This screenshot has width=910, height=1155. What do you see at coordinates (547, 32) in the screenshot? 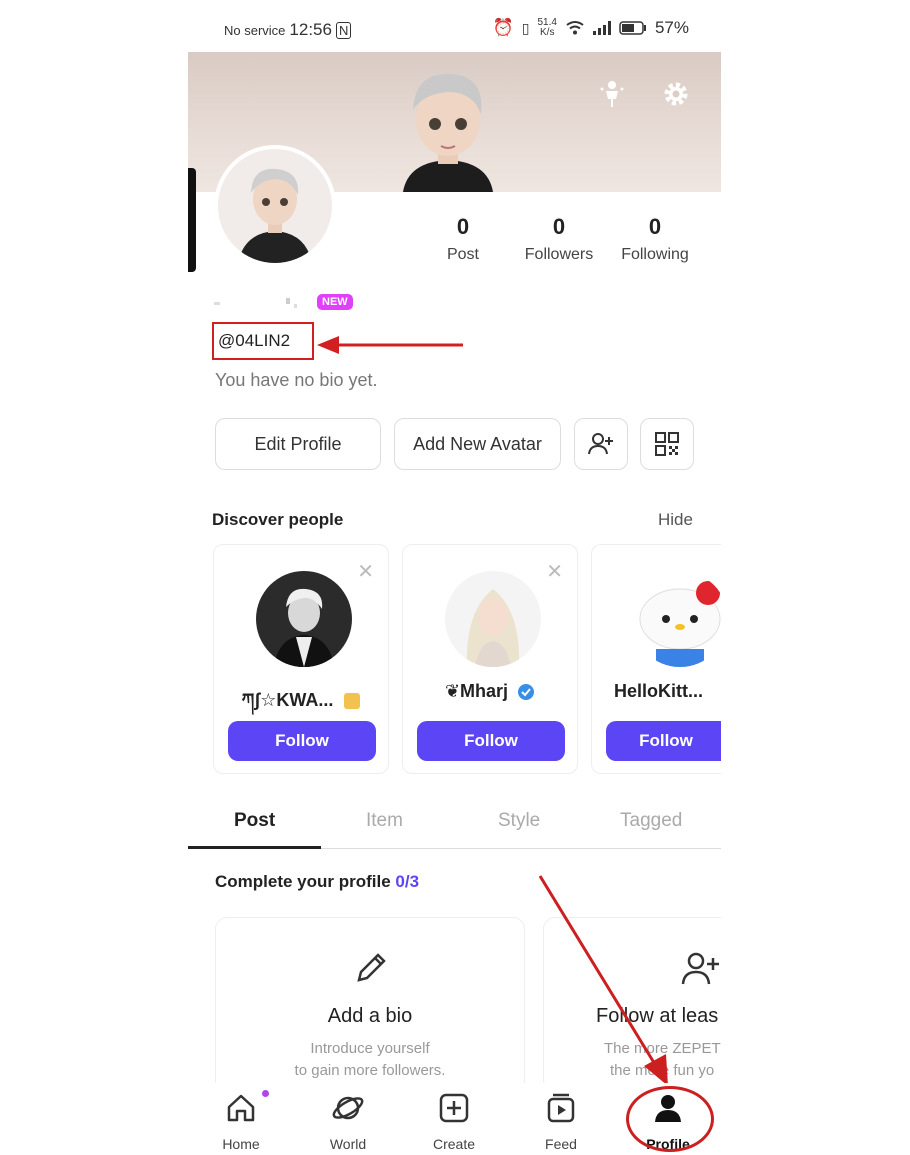
I see `speed-unit: K/s` at bounding box center [547, 32].